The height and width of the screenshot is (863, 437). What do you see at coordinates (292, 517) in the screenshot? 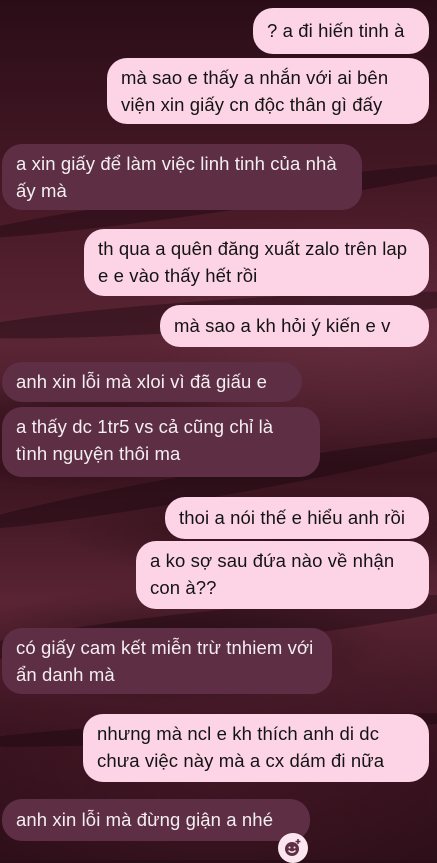
I see `message-text: thoi a nói thế e hiểu anh rồi` at bounding box center [292, 517].